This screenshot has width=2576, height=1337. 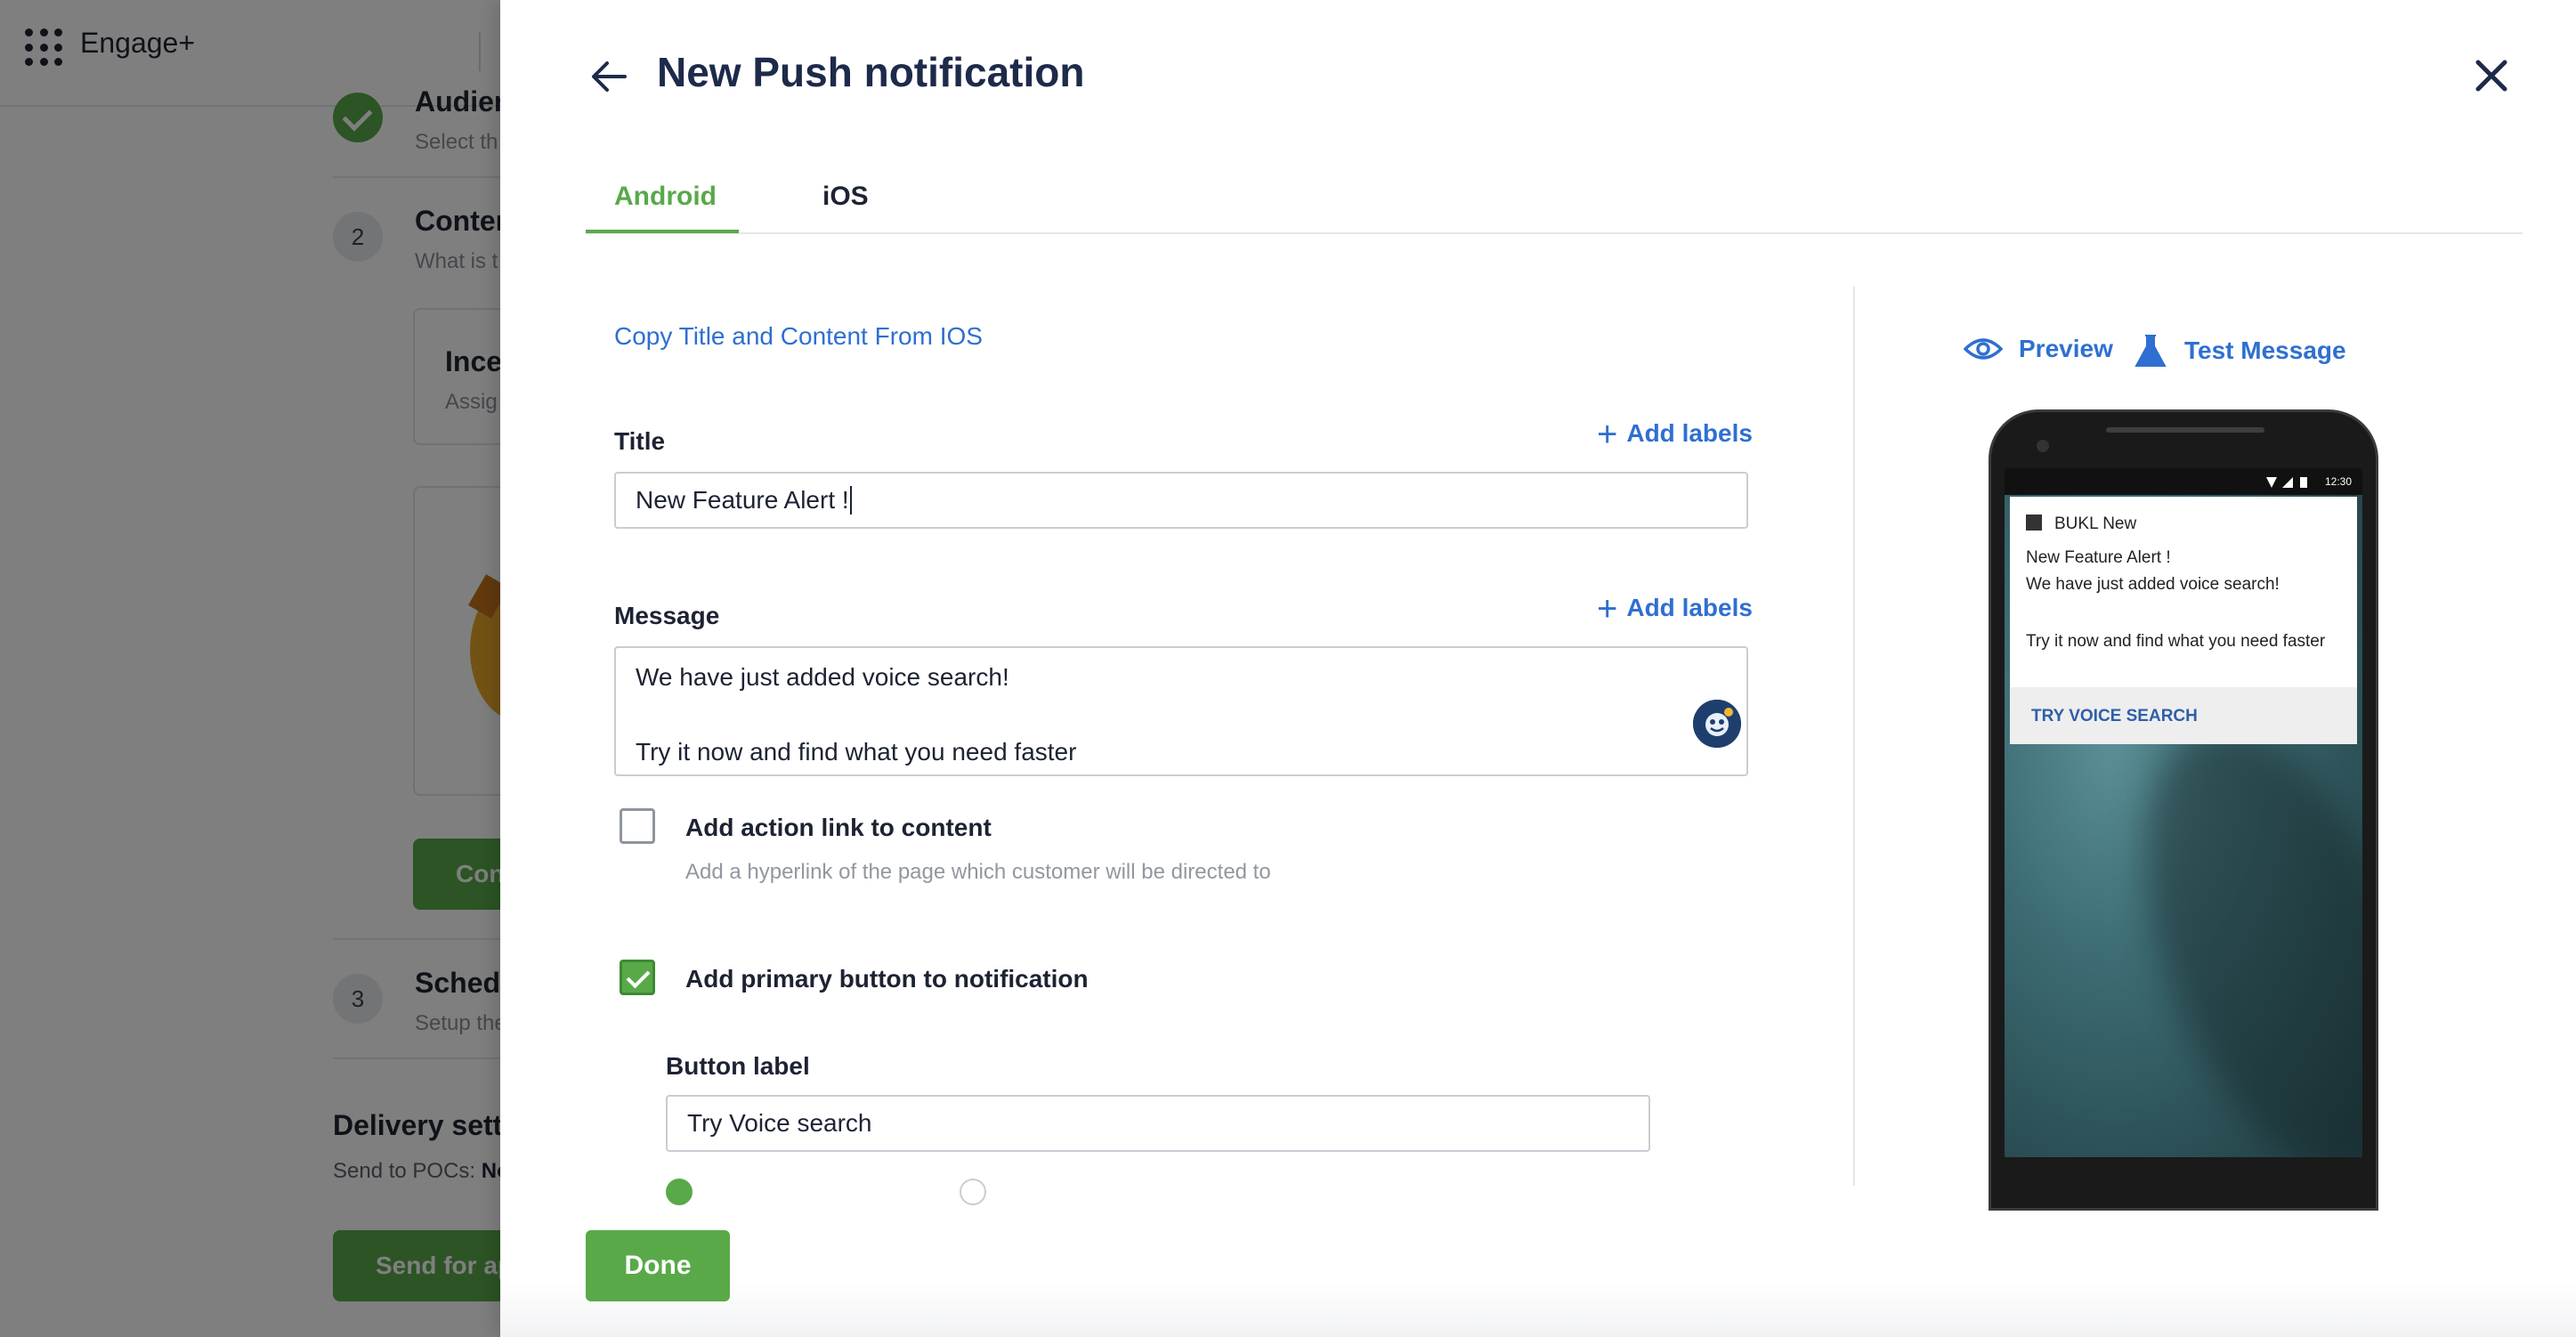 What do you see at coordinates (2151, 351) in the screenshot?
I see `flask-icon` at bounding box center [2151, 351].